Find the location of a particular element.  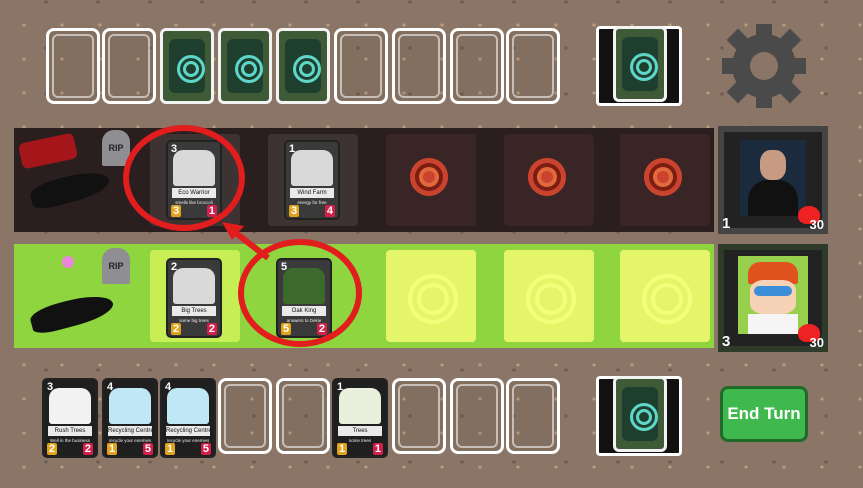

hand-card-rush-trees: 3 Rush Trees Well in the business 2 2 is located at coordinates (70, 418).